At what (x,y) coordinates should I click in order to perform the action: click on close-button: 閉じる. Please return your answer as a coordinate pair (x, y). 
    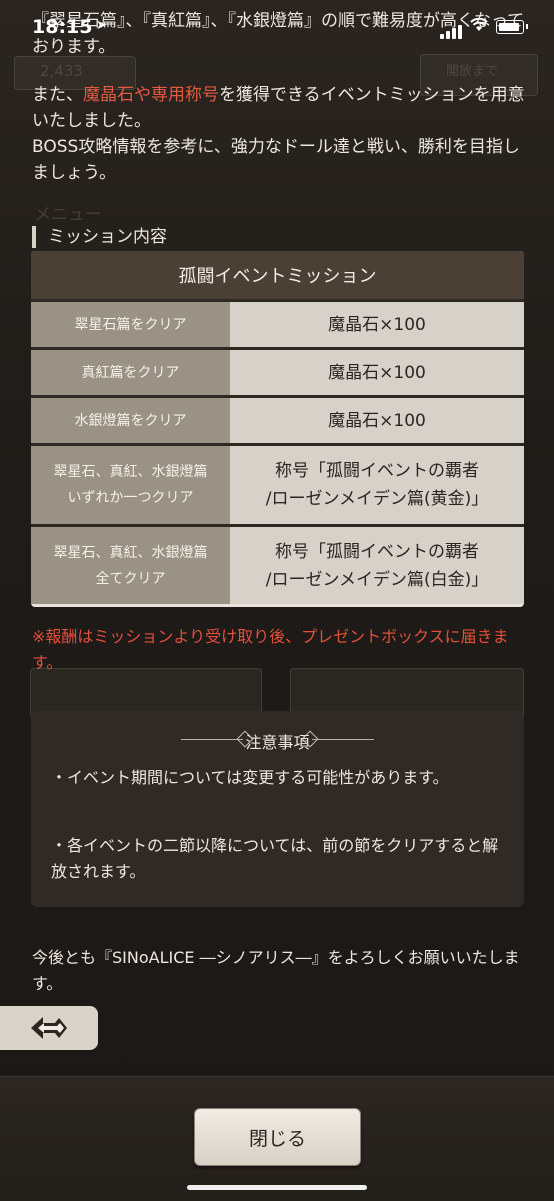
    Looking at the image, I should click on (277, 1137).